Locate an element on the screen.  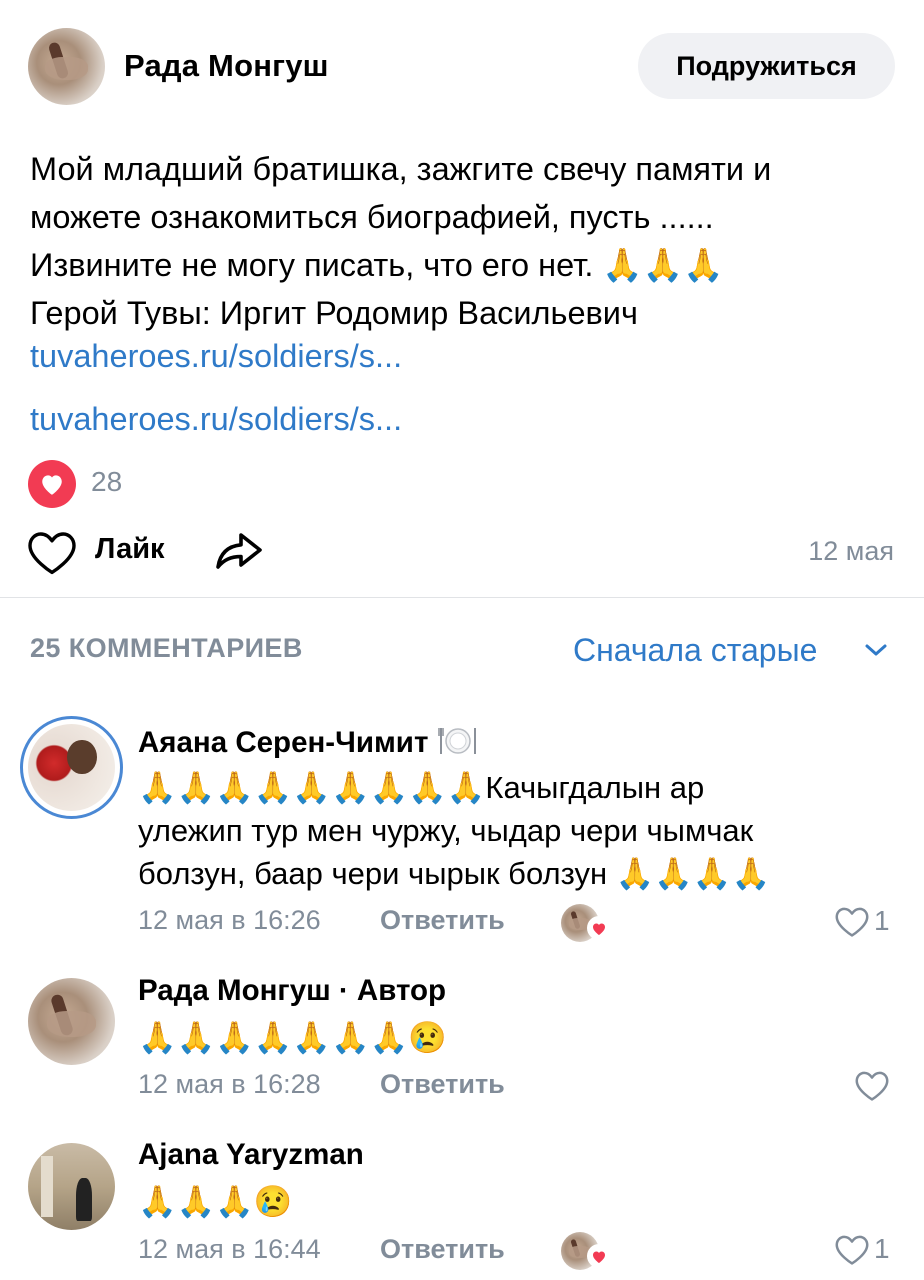
comment-text-line: 🙏🙏🙏😢 is located at coordinates (215, 1201).